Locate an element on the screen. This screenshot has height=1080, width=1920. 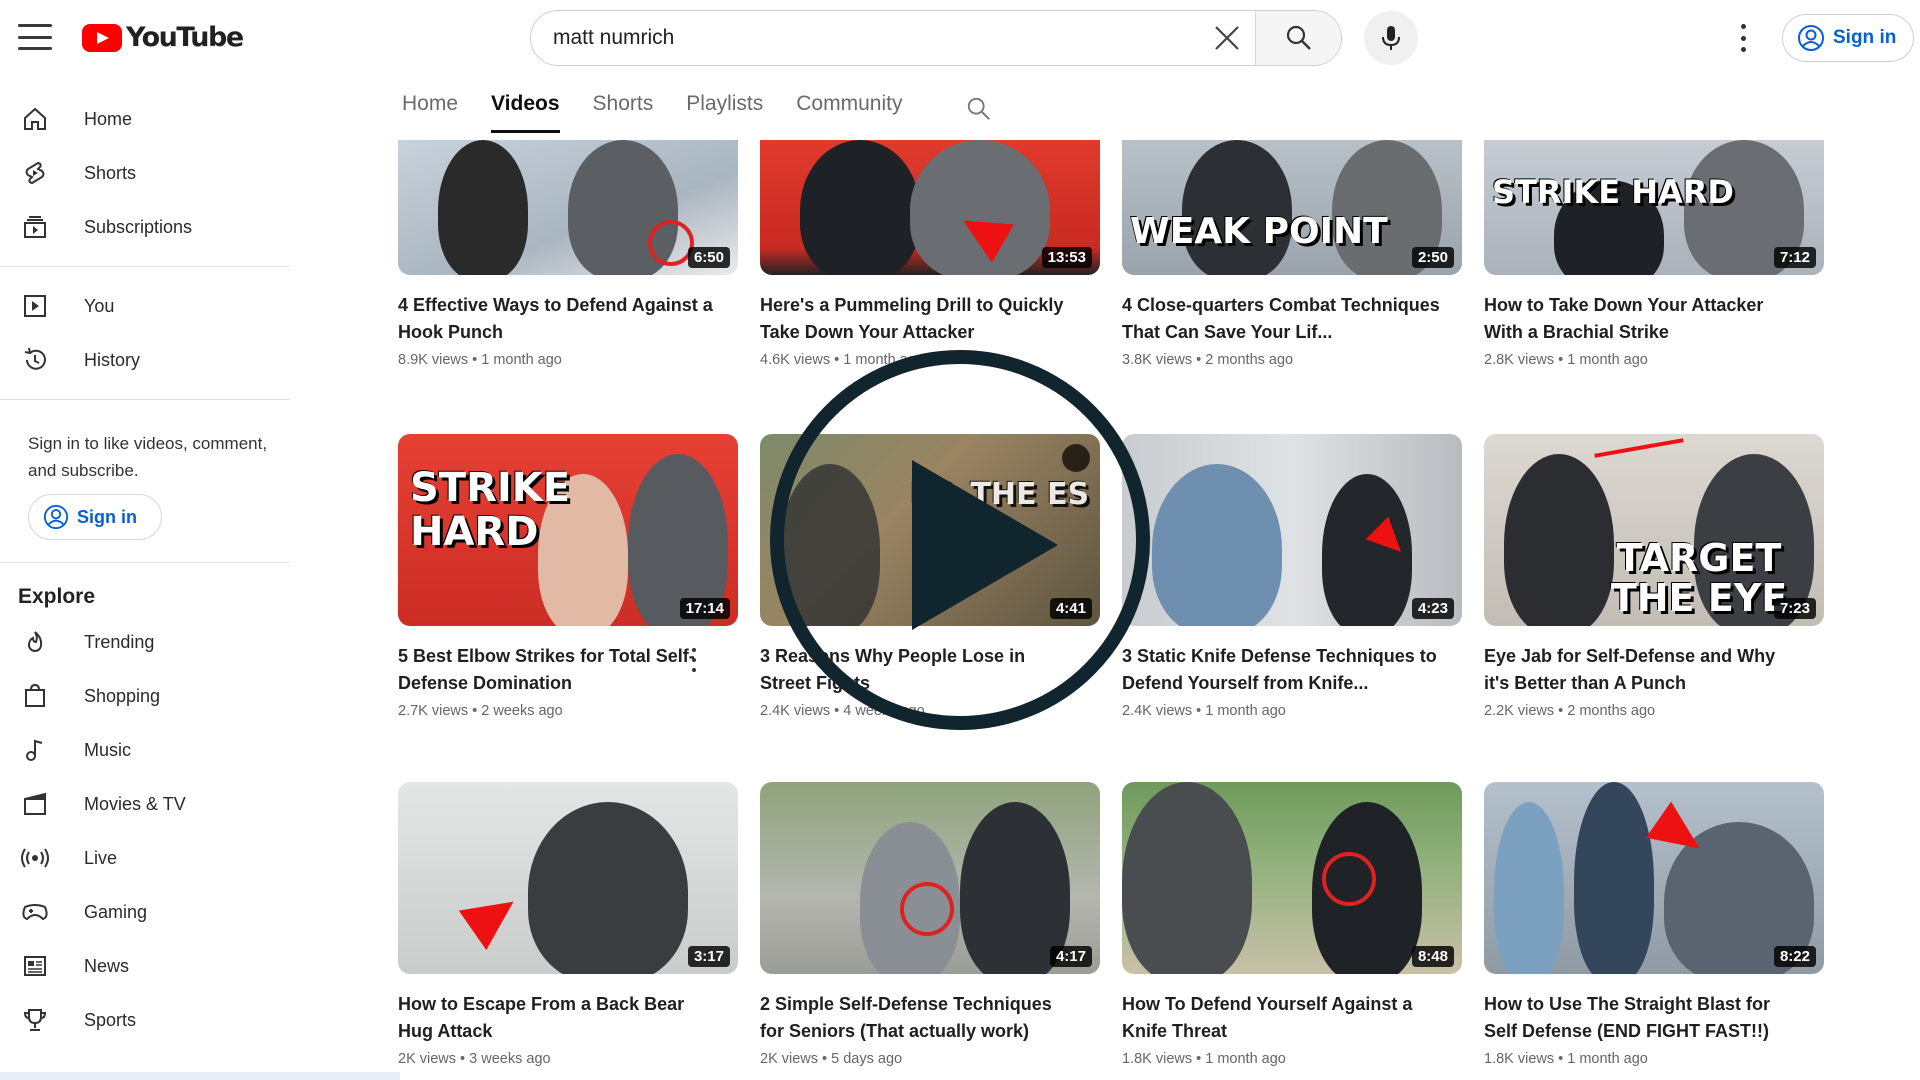
video-thumbnail: WEAK POINT 2:50 is located at coordinates (1292, 207).